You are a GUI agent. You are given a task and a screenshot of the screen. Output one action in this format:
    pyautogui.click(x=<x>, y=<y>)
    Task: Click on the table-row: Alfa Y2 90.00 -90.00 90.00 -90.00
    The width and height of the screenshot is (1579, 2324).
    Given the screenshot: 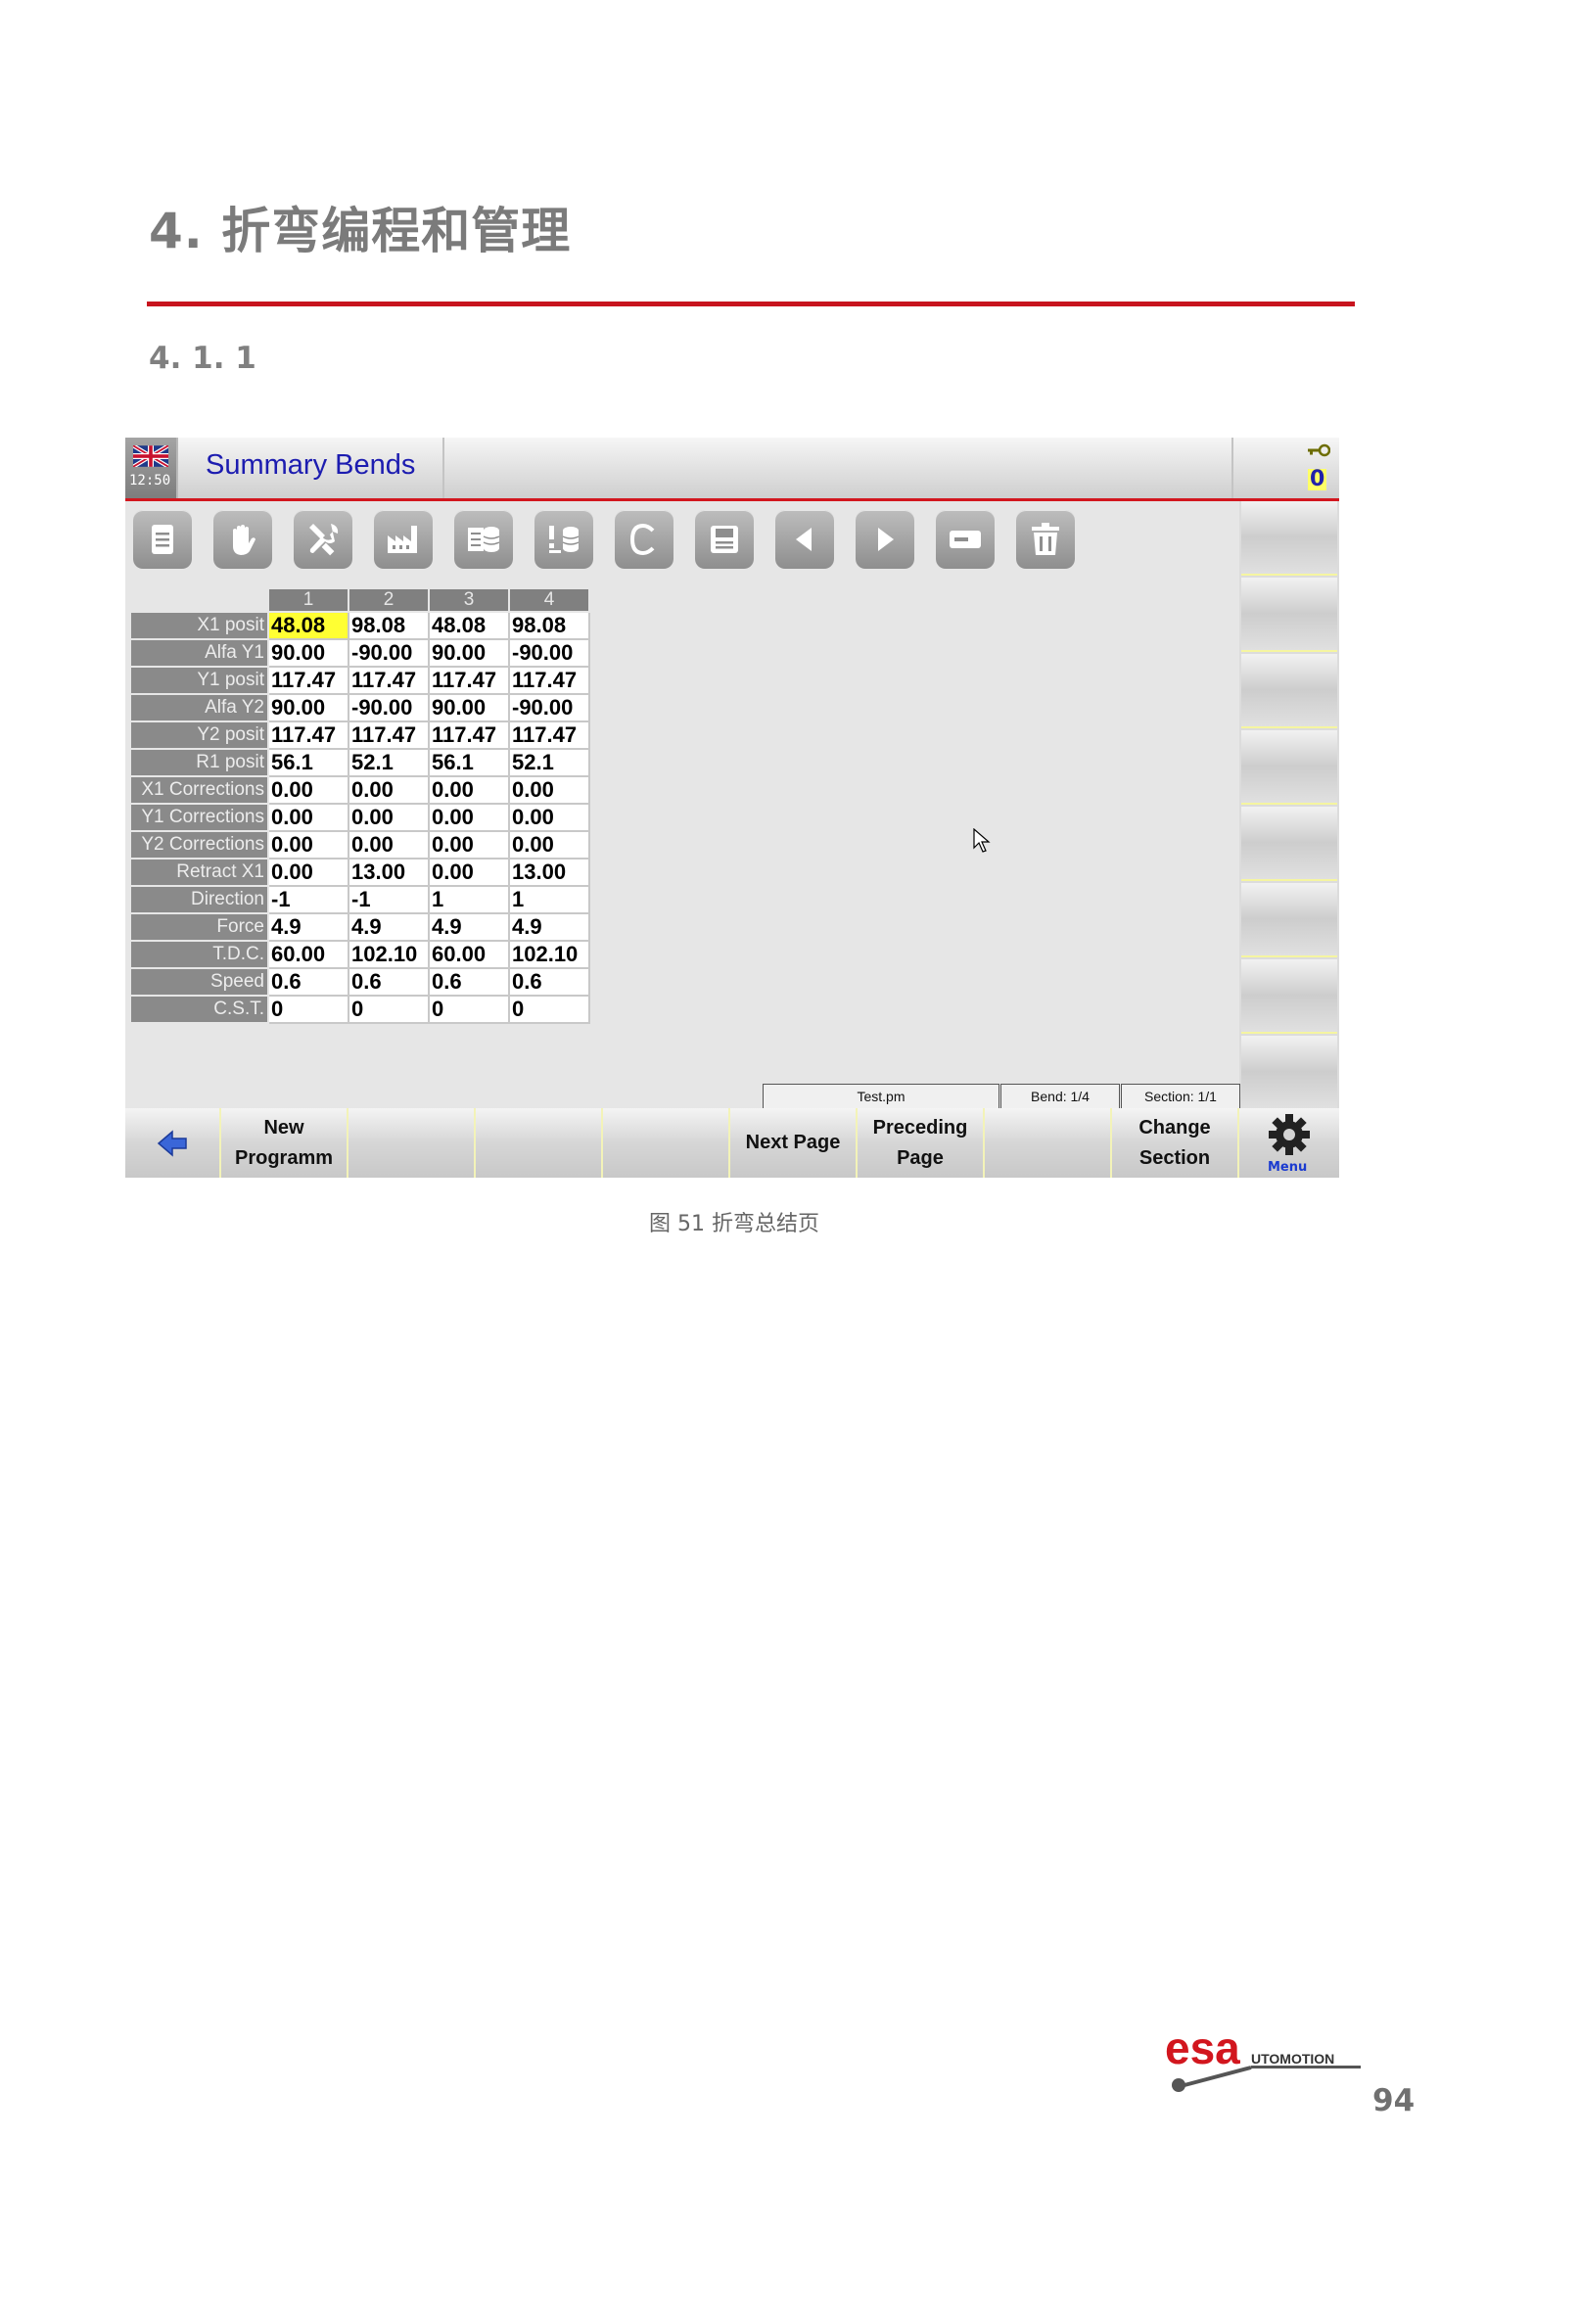 What is the action you would take?
    pyautogui.click(x=359, y=707)
    